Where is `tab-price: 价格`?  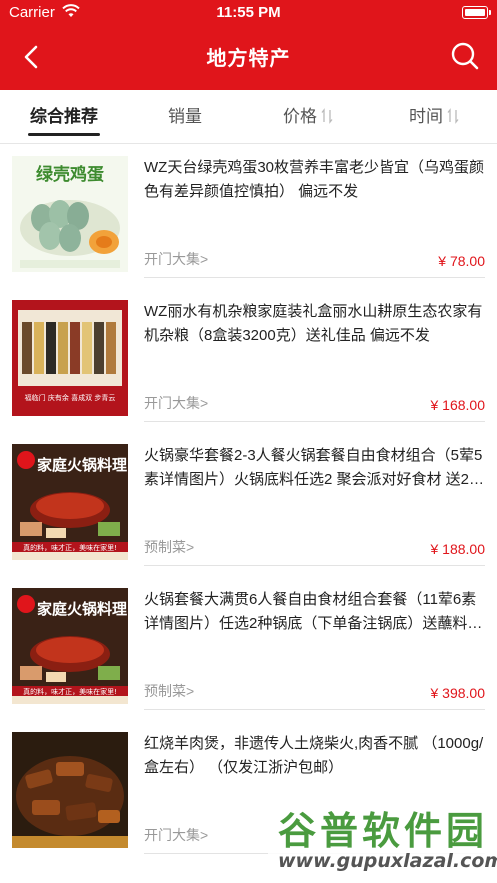
tab-price: 价格 is located at coordinates (308, 117).